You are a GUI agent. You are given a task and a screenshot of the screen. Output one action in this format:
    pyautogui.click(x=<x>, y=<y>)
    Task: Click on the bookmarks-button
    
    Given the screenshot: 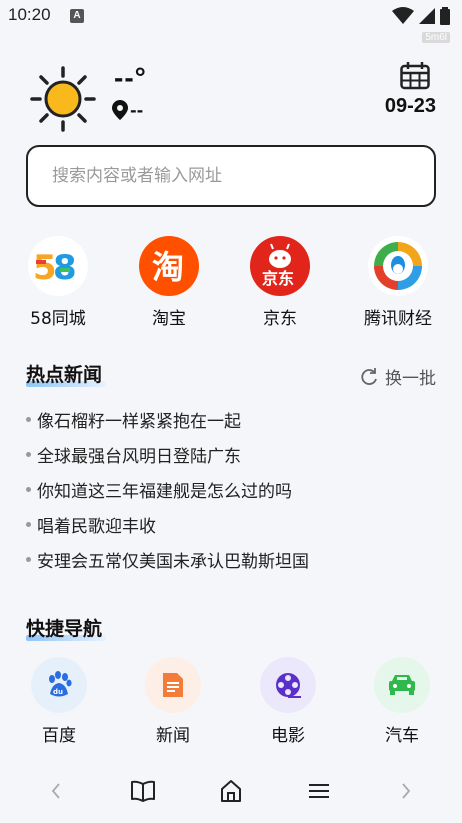 What is the action you would take?
    pyautogui.click(x=143, y=791)
    